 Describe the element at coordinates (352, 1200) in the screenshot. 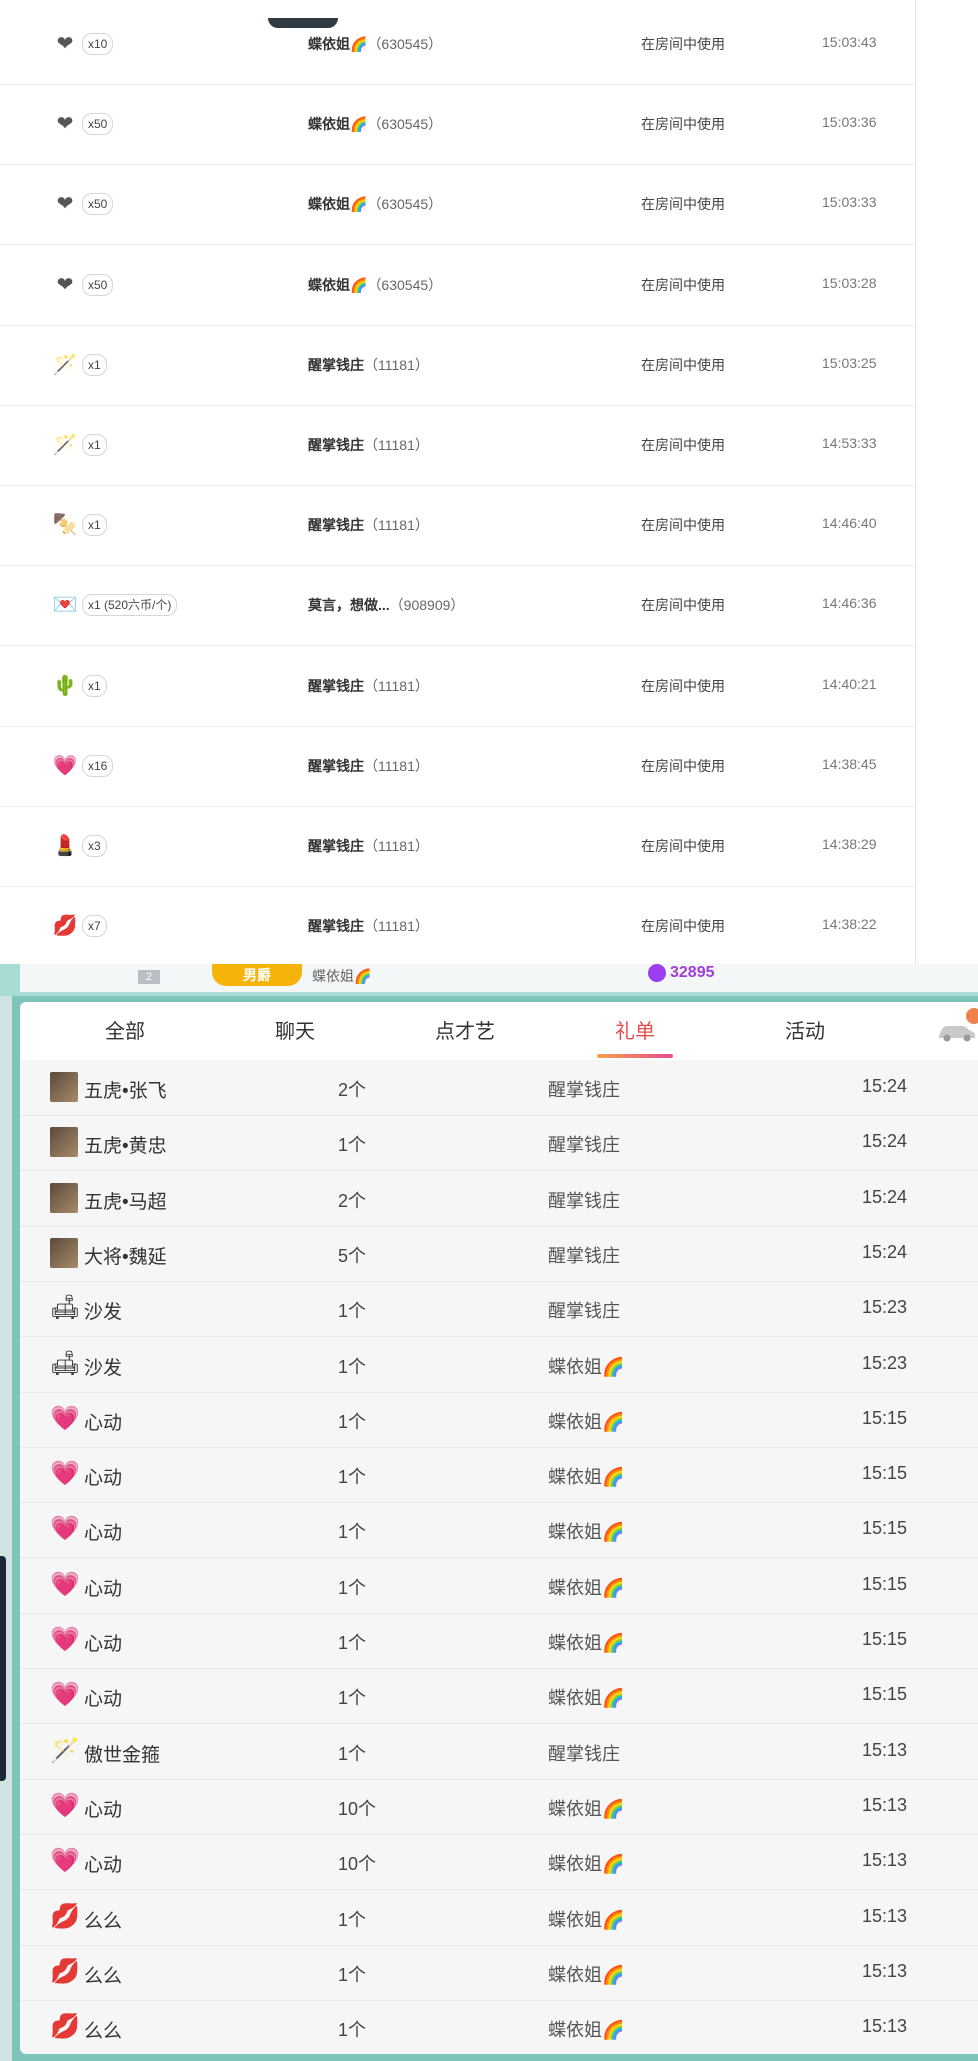

I see `gift-quantity: 2个` at that location.